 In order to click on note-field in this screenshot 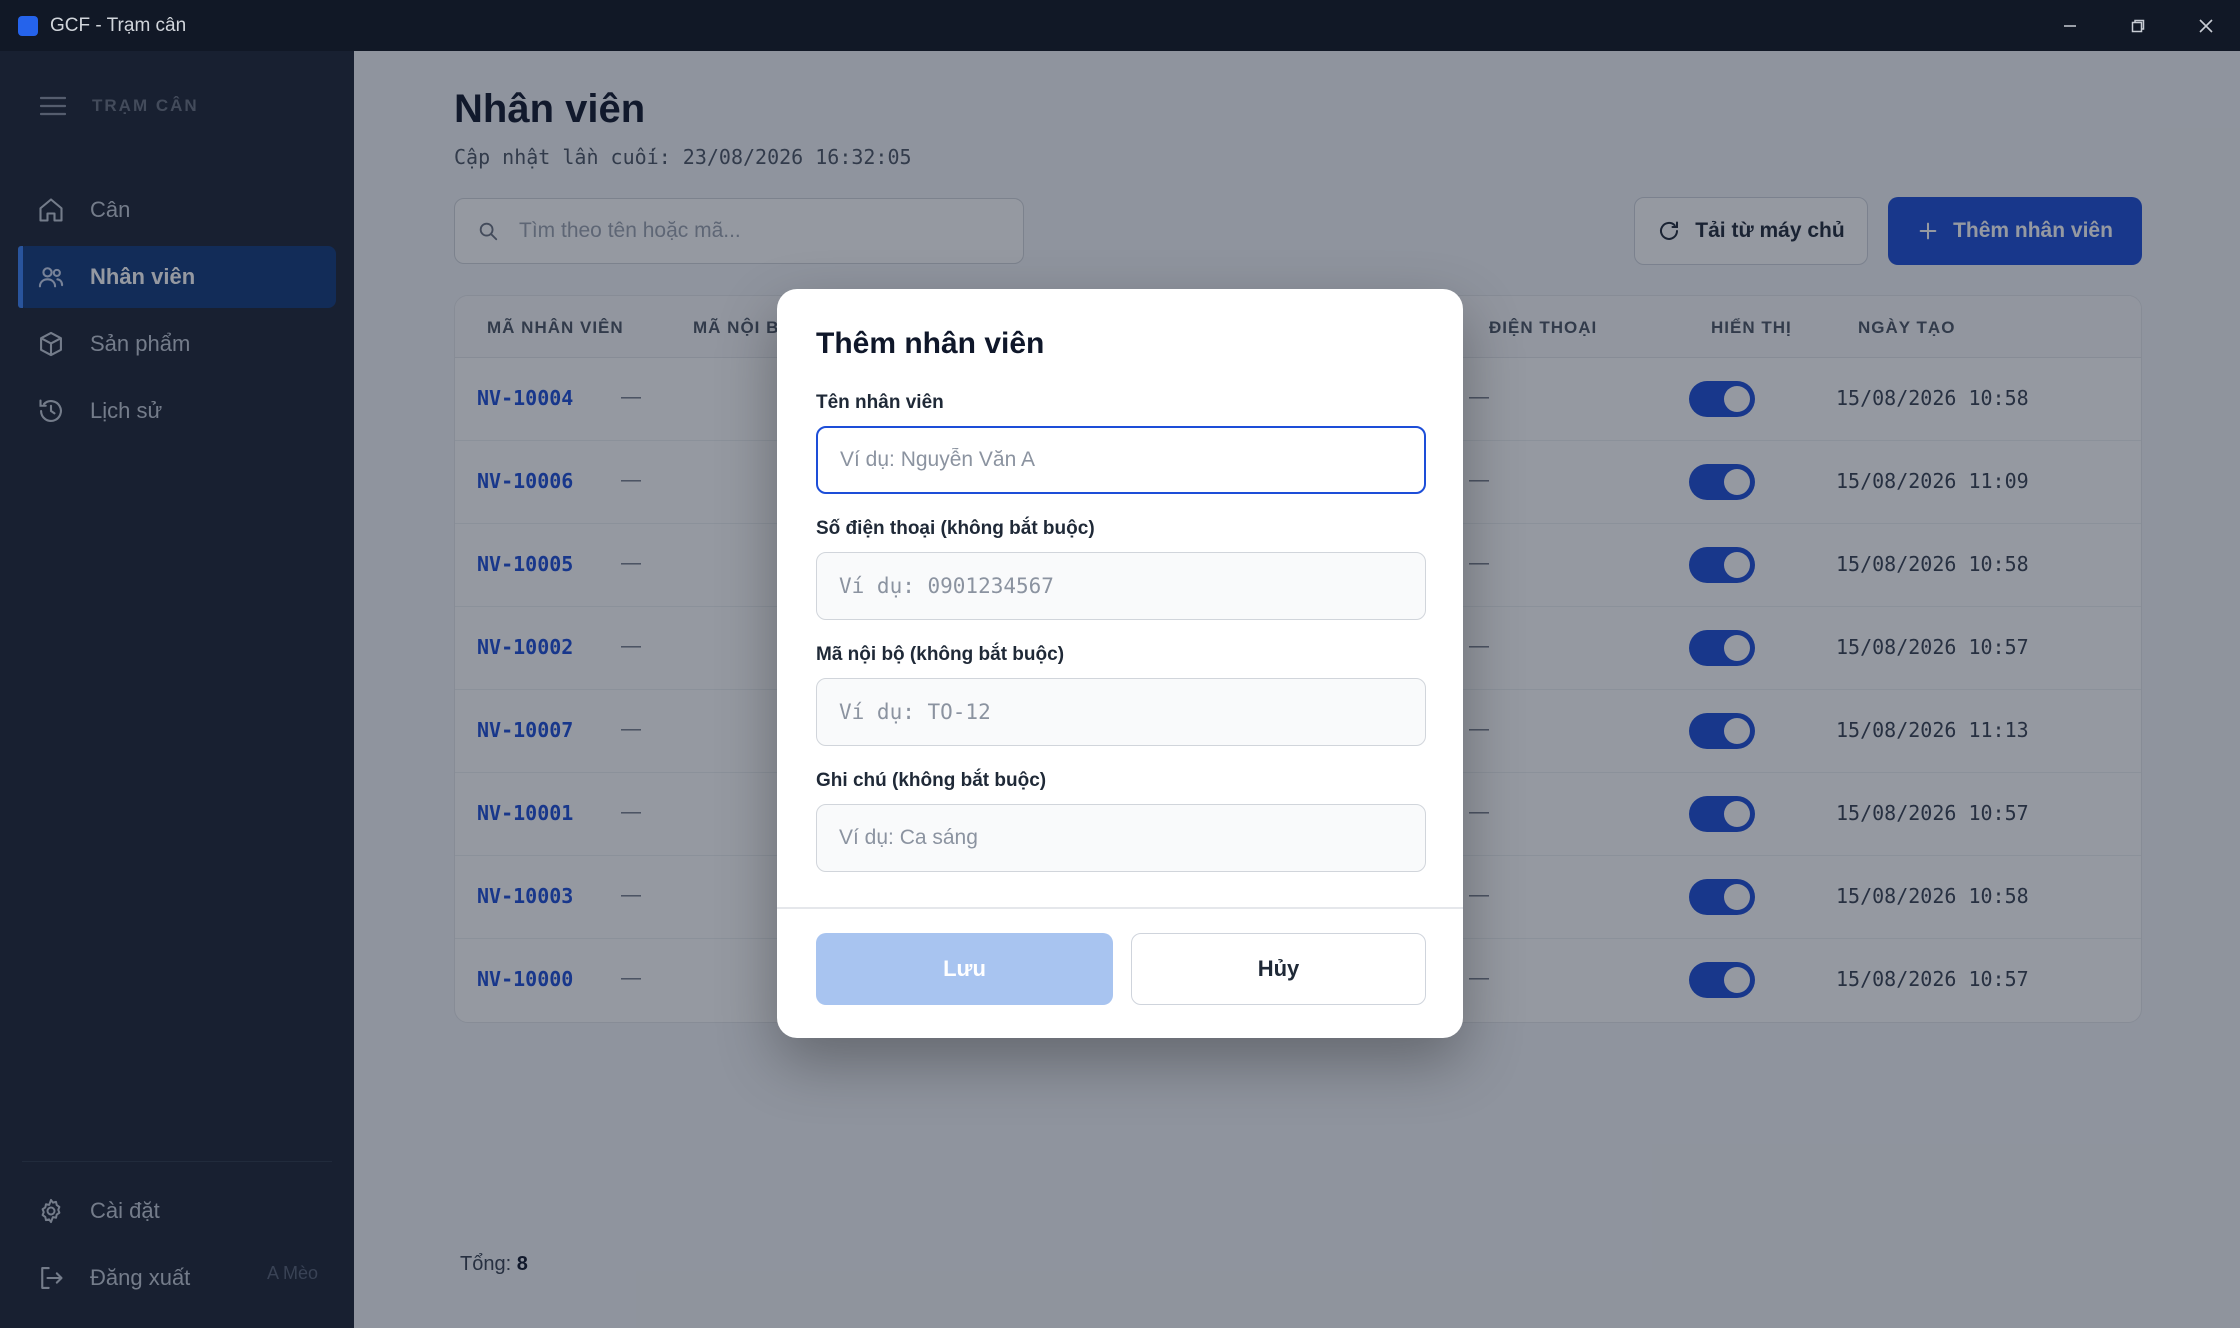, I will do `click(1121, 838)`.